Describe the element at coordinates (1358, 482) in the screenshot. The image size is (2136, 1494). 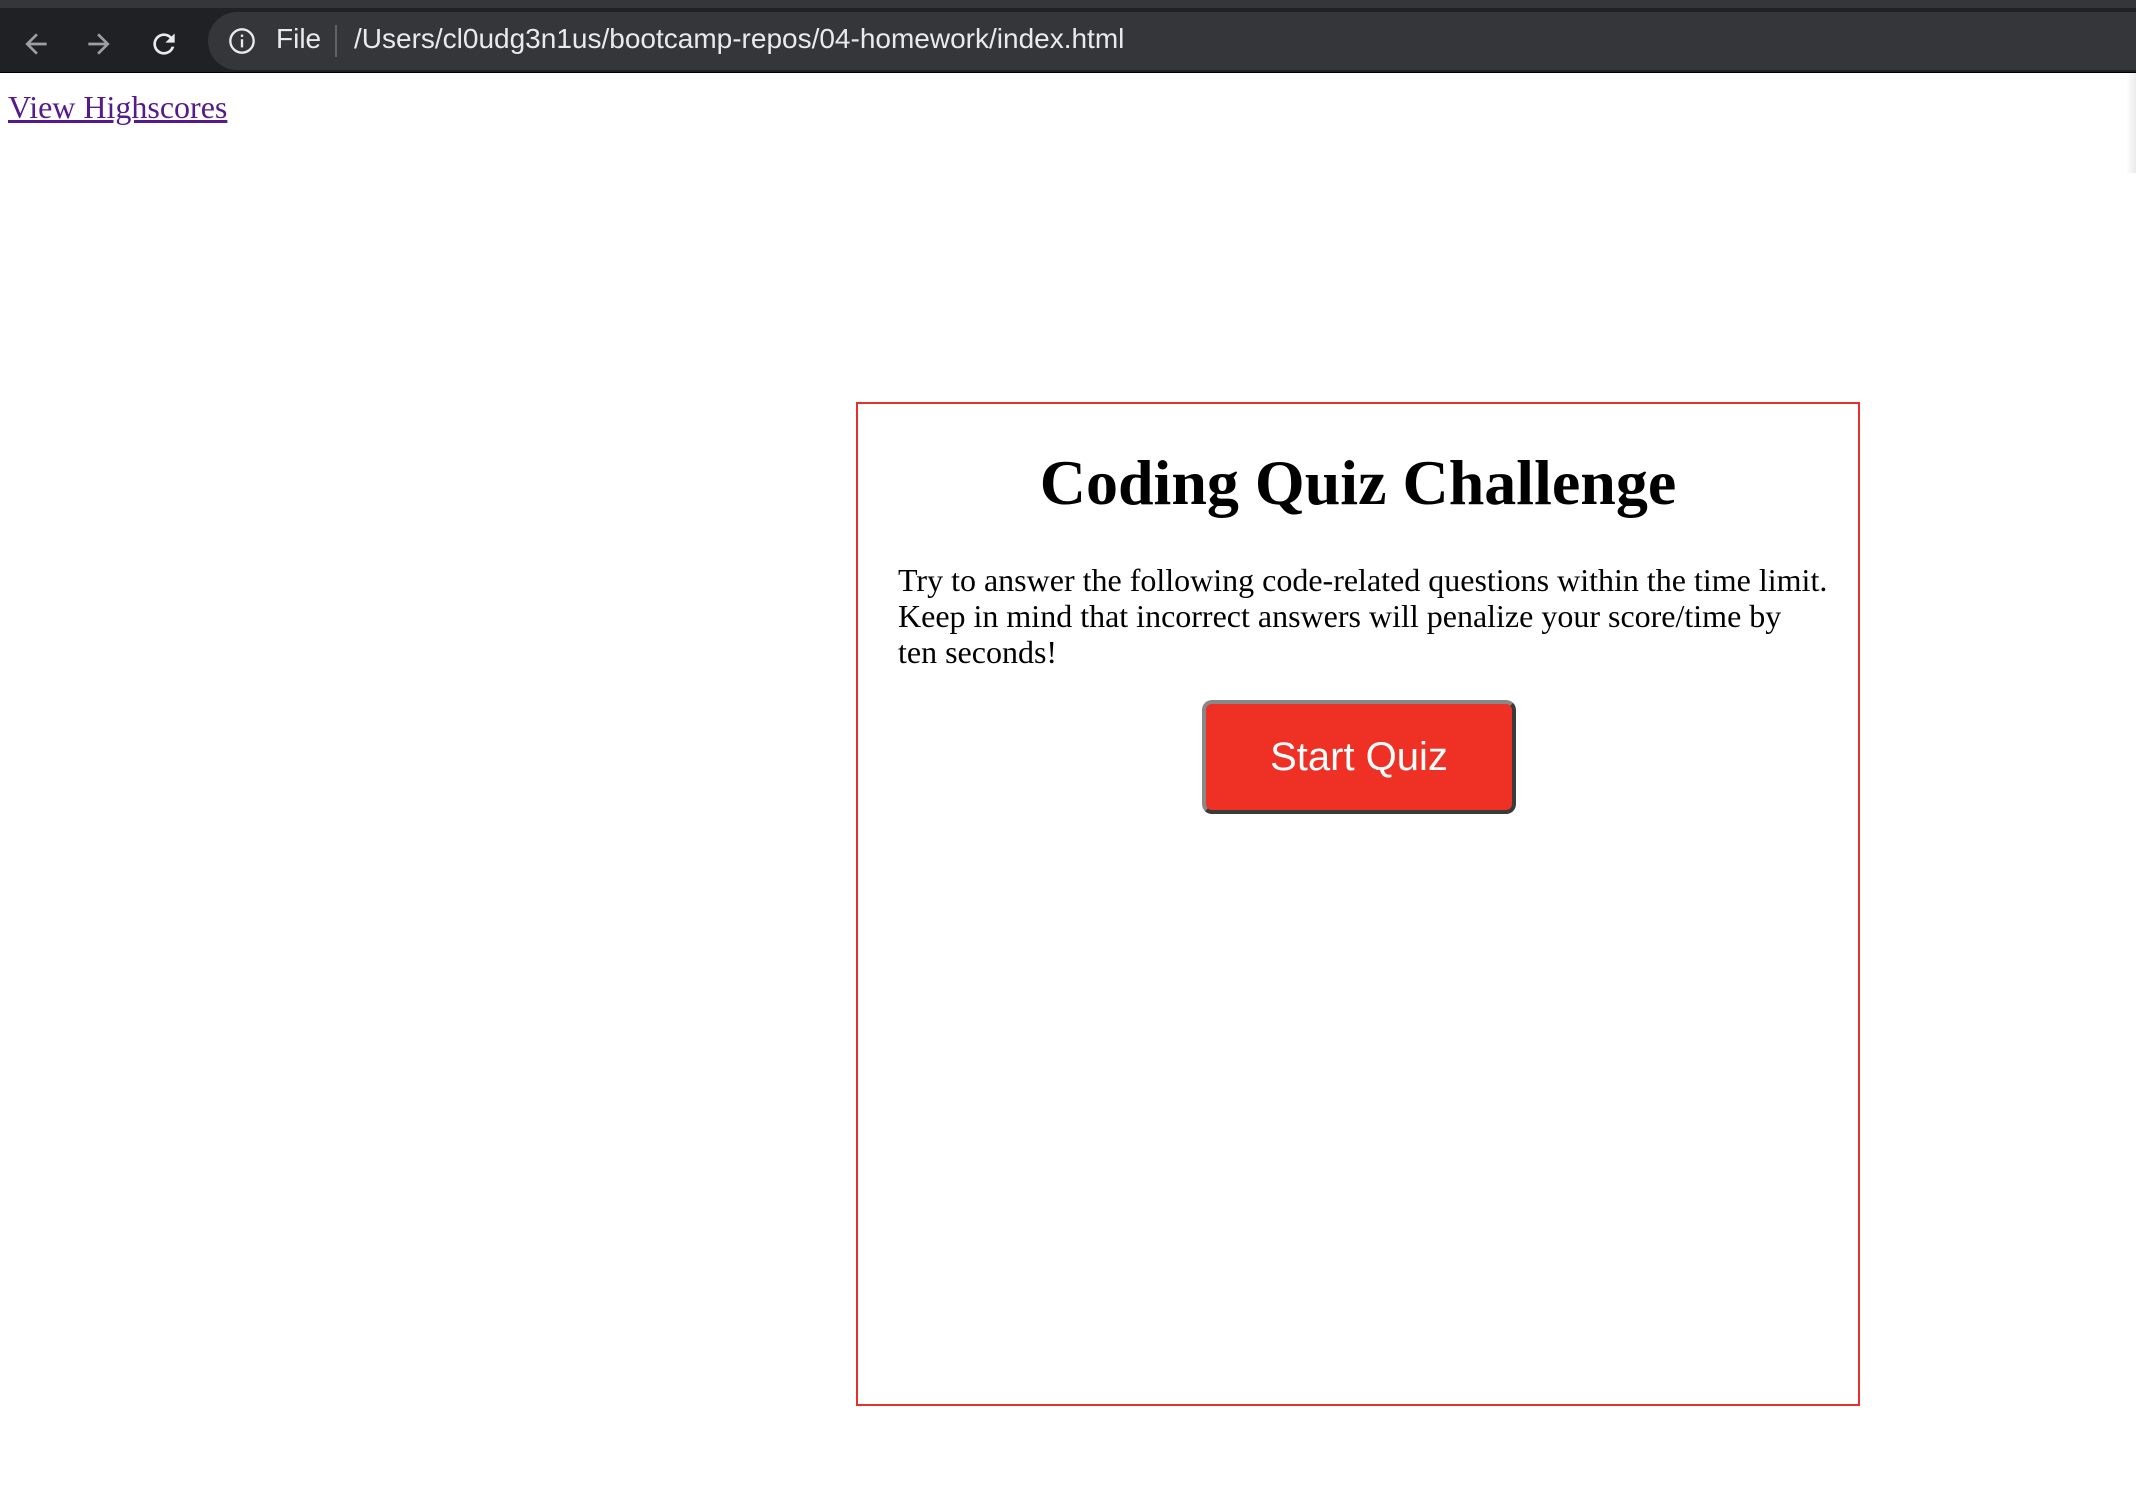
I see `quiz-title: Coding Quiz Challenge` at that location.